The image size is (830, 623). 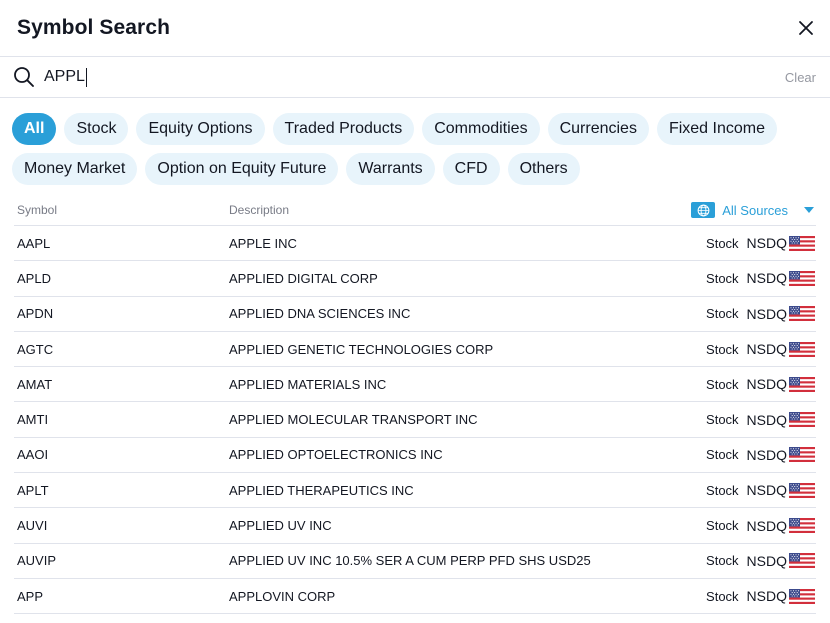 I want to click on search-icon, so click(x=24, y=77).